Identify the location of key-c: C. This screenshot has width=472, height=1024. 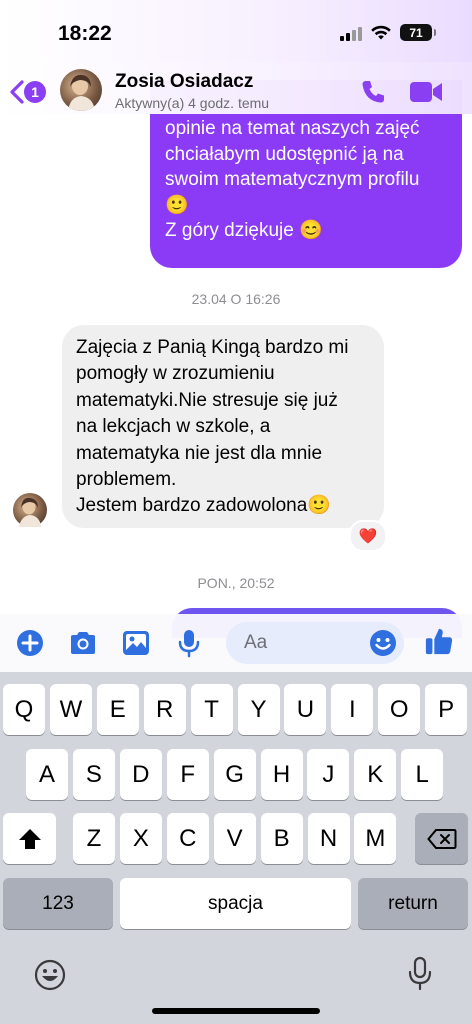
(187, 838).